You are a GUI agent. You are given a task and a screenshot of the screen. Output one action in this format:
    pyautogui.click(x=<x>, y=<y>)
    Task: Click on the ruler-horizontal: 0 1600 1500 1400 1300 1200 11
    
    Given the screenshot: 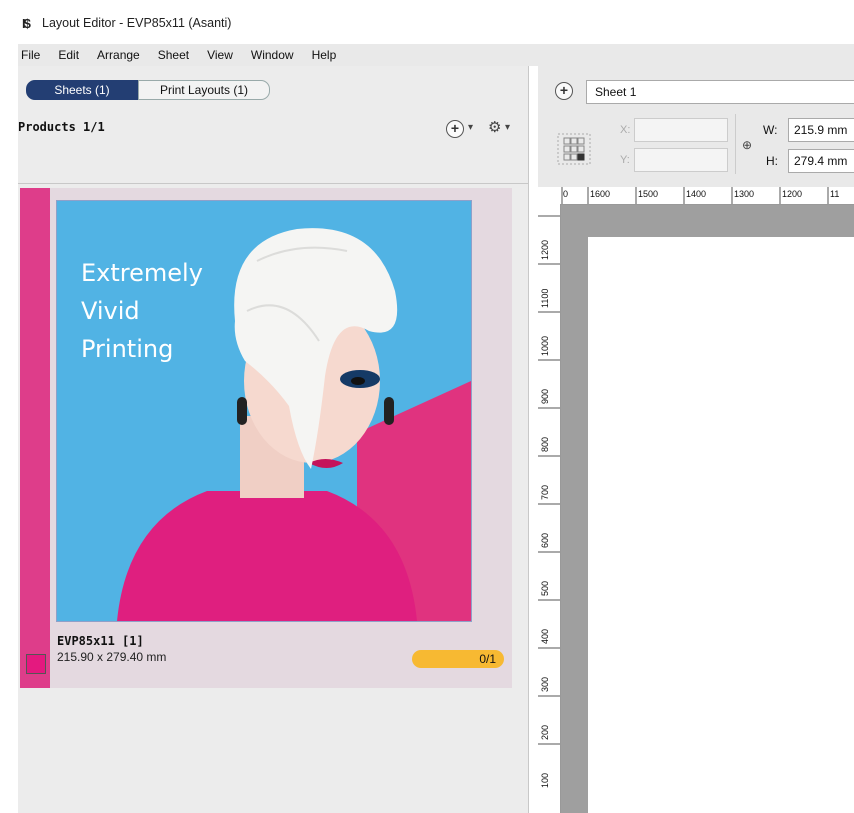 What is the action you would take?
    pyautogui.click(x=707, y=196)
    